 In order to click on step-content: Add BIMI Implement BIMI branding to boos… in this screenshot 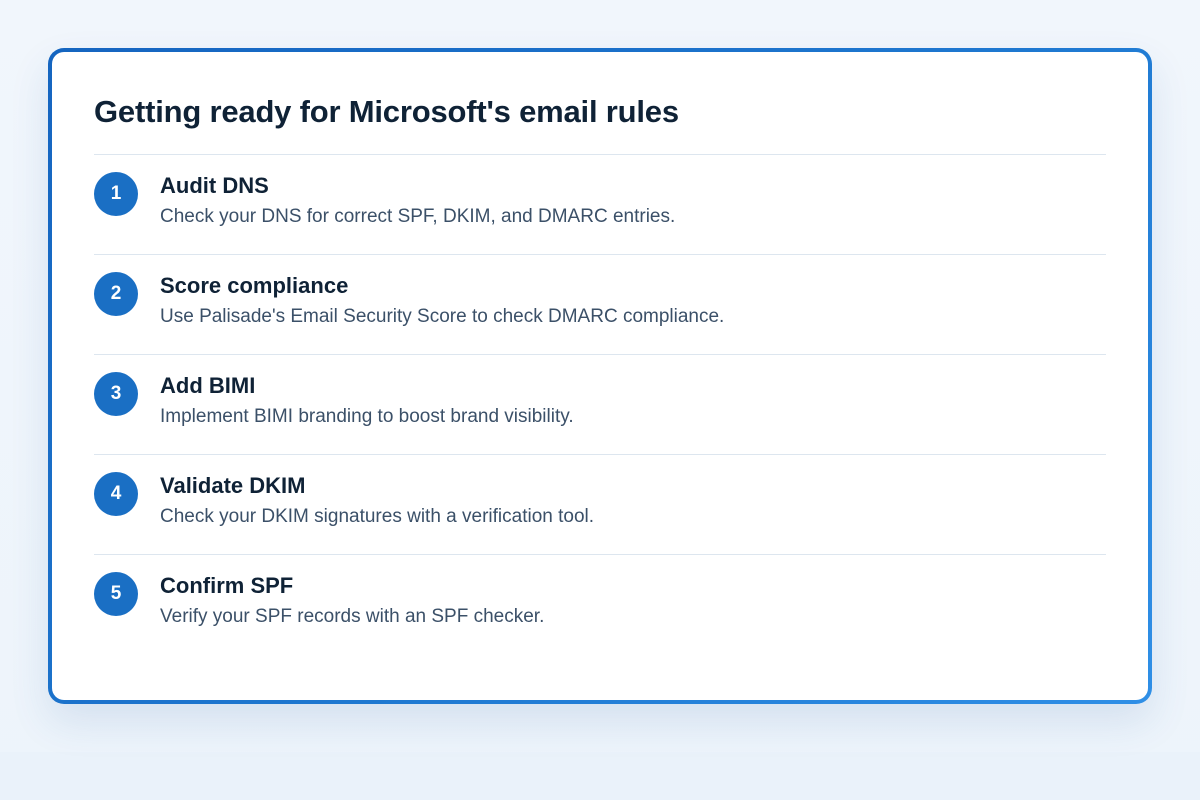, I will do `click(367, 401)`.